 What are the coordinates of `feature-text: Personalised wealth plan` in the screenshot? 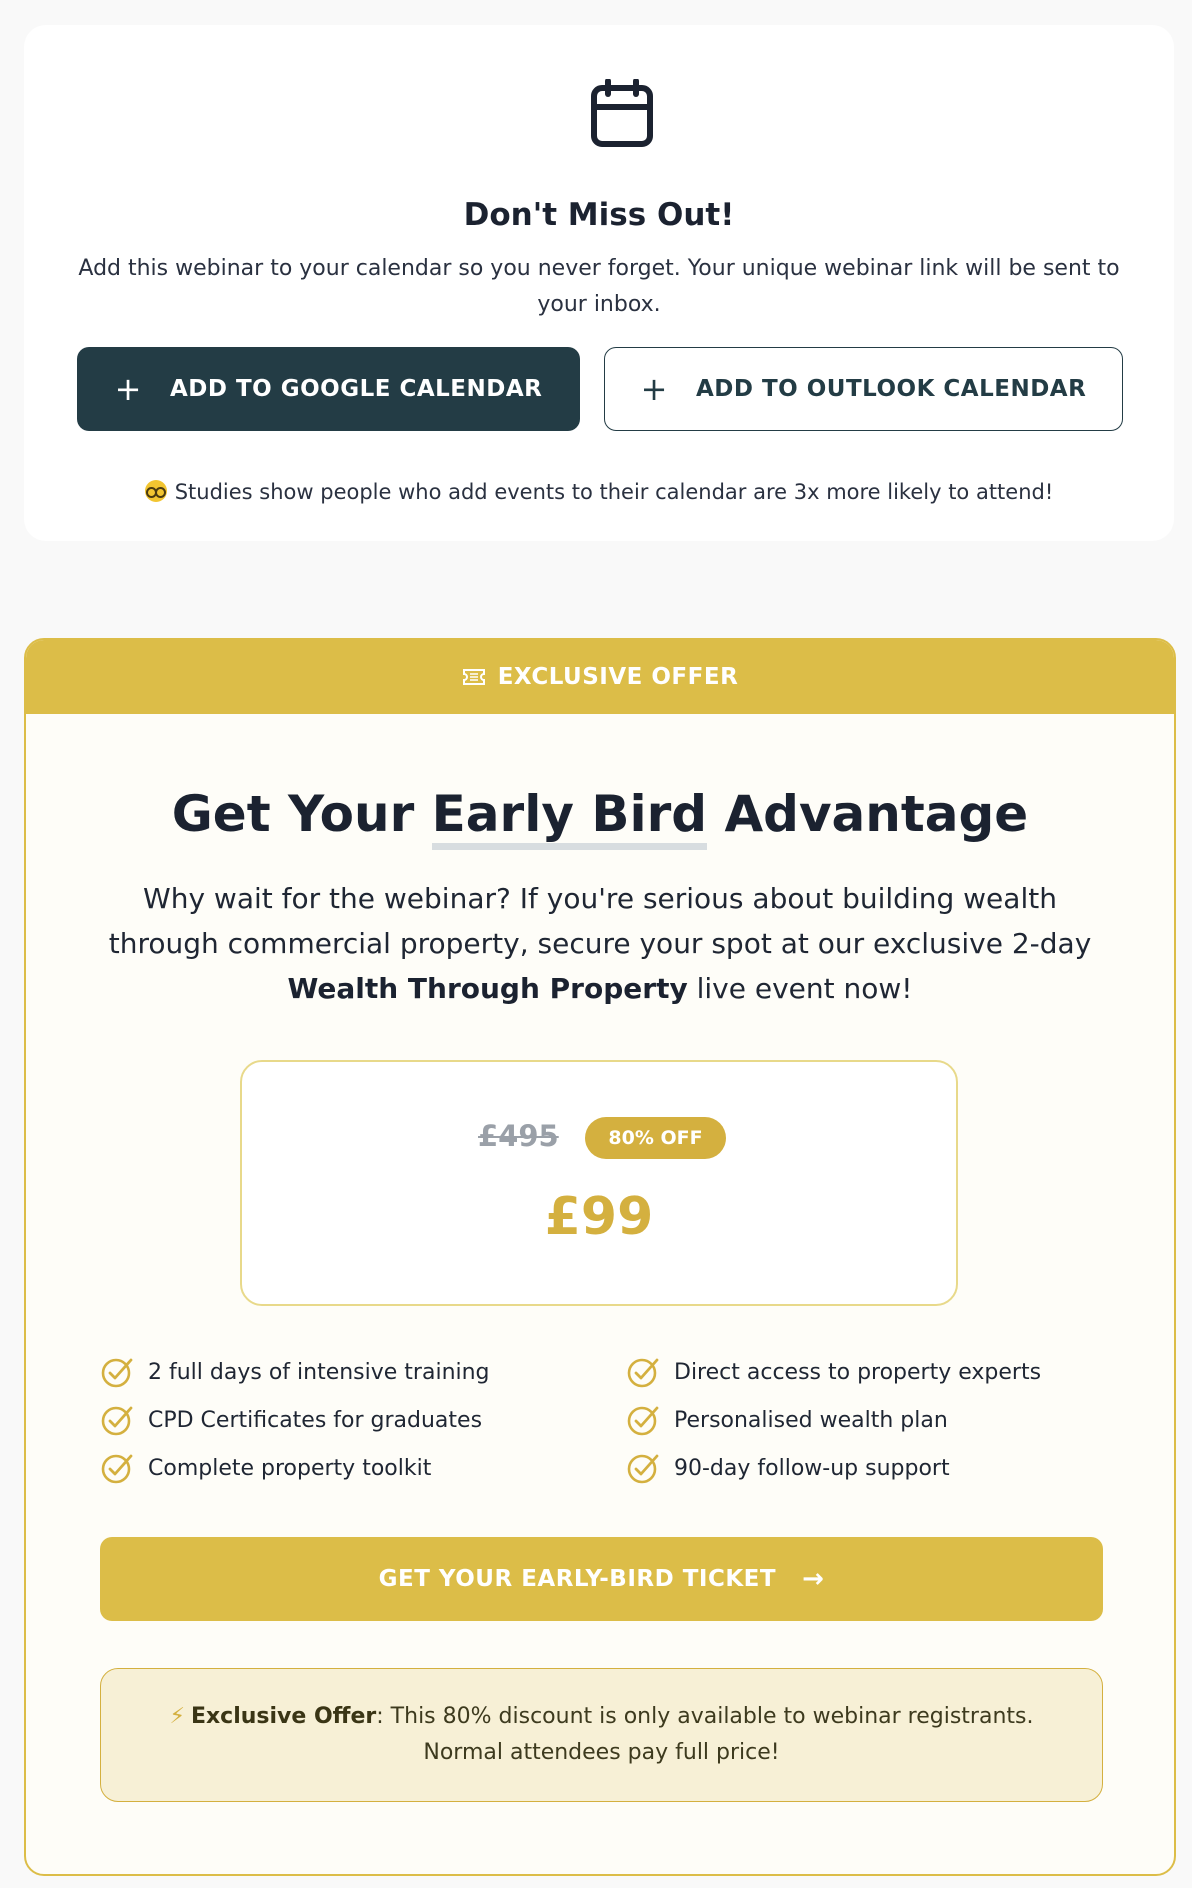 It's located at (811, 1420).